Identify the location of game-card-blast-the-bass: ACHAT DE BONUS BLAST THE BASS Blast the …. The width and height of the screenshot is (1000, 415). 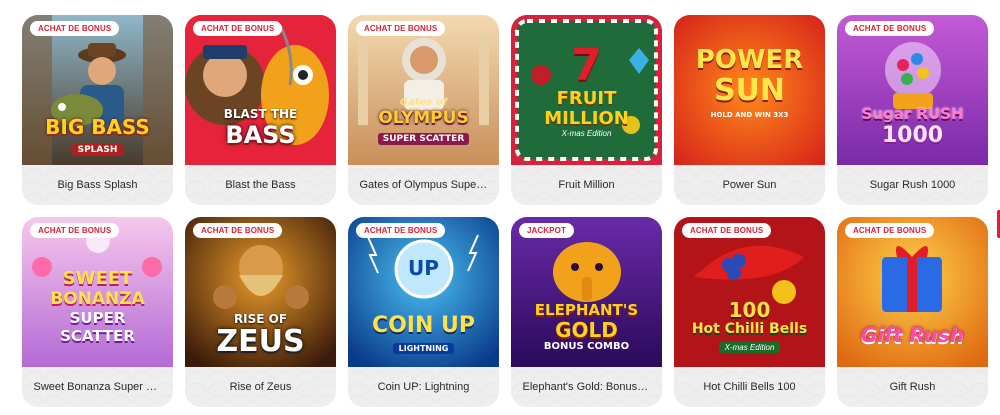
(260, 110).